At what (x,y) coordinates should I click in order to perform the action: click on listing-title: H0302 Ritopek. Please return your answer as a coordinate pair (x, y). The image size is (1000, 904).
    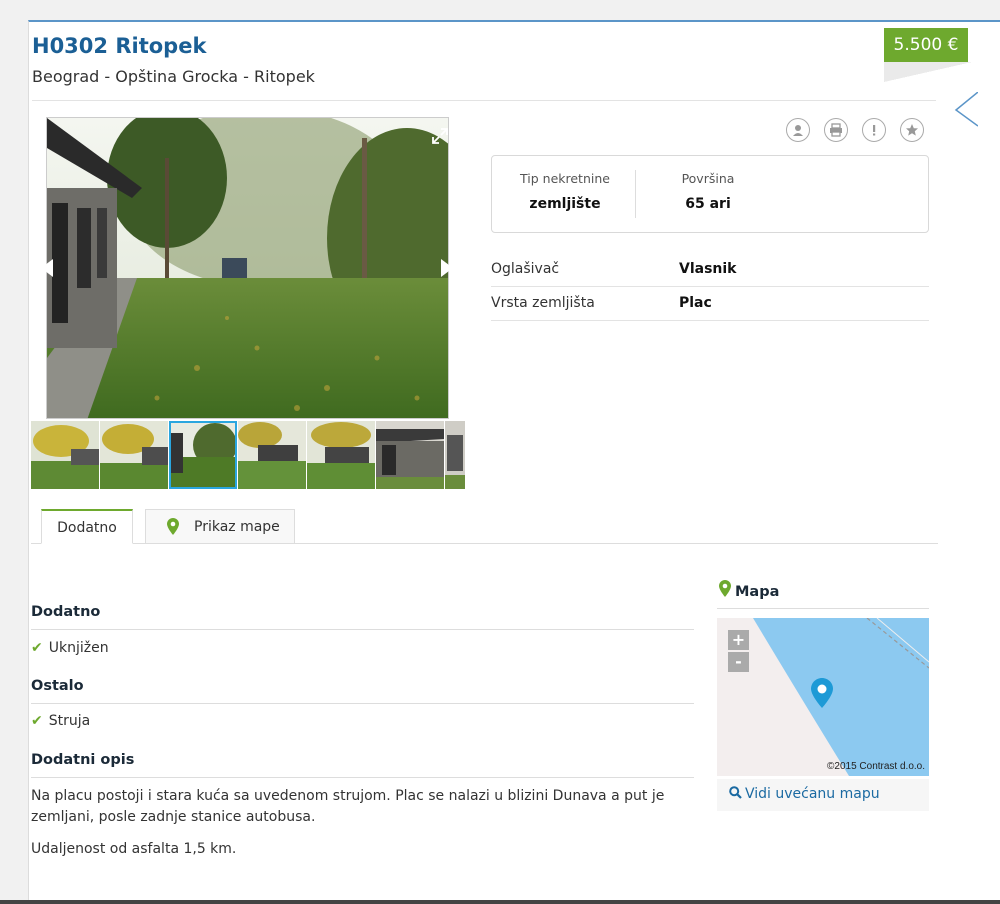
    Looking at the image, I should click on (119, 46).